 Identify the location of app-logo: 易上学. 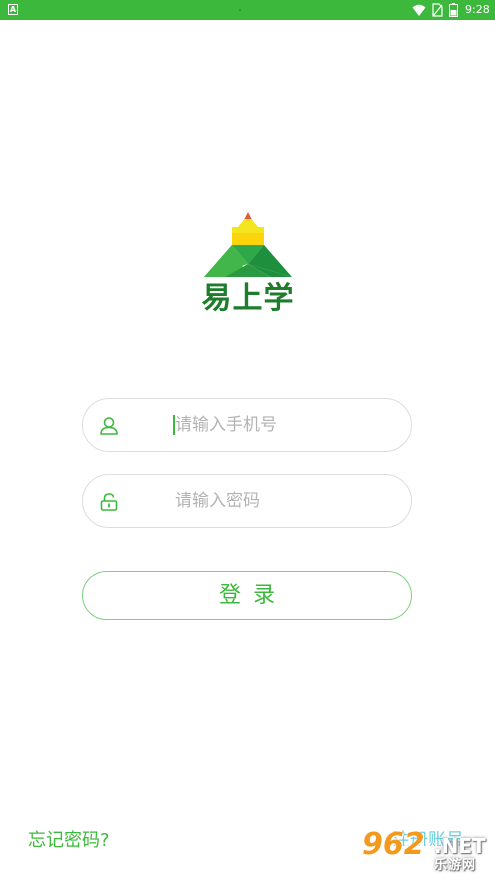
(248, 266).